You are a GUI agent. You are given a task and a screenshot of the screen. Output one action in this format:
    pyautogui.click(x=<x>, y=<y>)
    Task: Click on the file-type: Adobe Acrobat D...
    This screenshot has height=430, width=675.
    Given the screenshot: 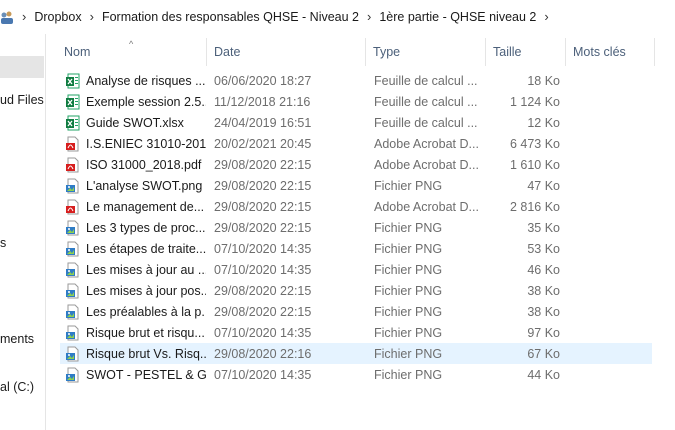 What is the action you would take?
    pyautogui.click(x=426, y=143)
    